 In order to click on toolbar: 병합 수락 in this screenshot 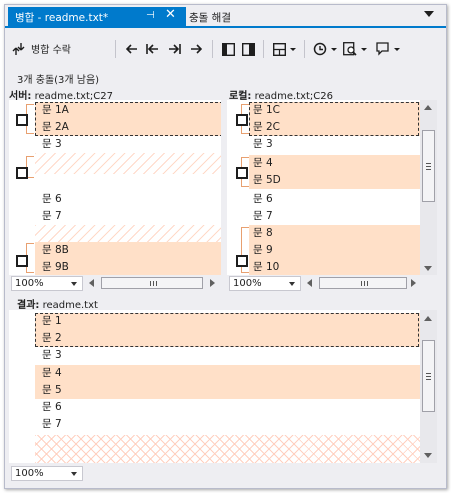, I will do `click(225, 48)`.